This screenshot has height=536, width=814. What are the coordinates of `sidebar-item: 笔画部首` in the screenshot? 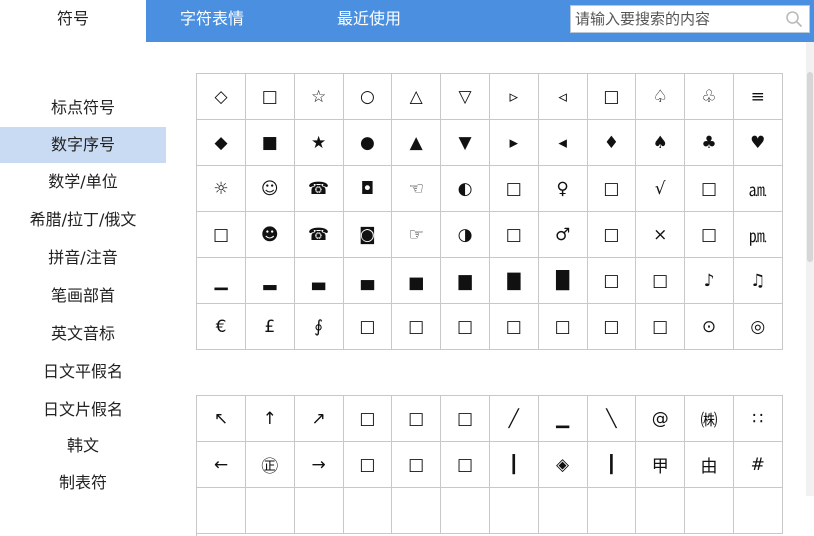 It's located at (83, 296).